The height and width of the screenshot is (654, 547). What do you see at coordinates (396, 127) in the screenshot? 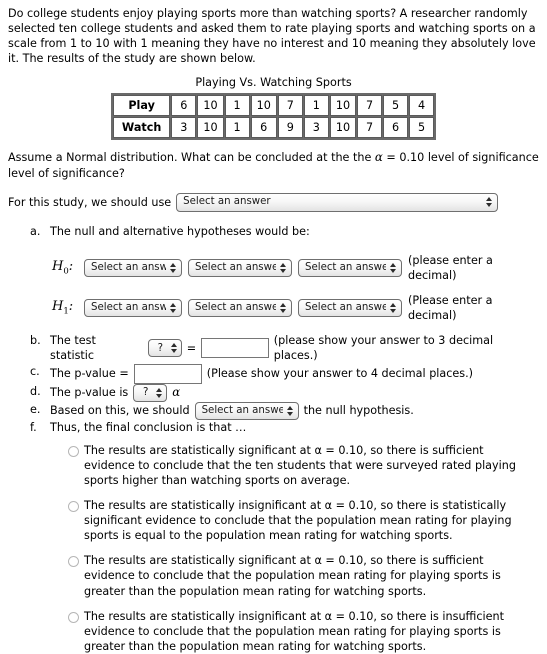
I see `watch-value-9: 6` at bounding box center [396, 127].